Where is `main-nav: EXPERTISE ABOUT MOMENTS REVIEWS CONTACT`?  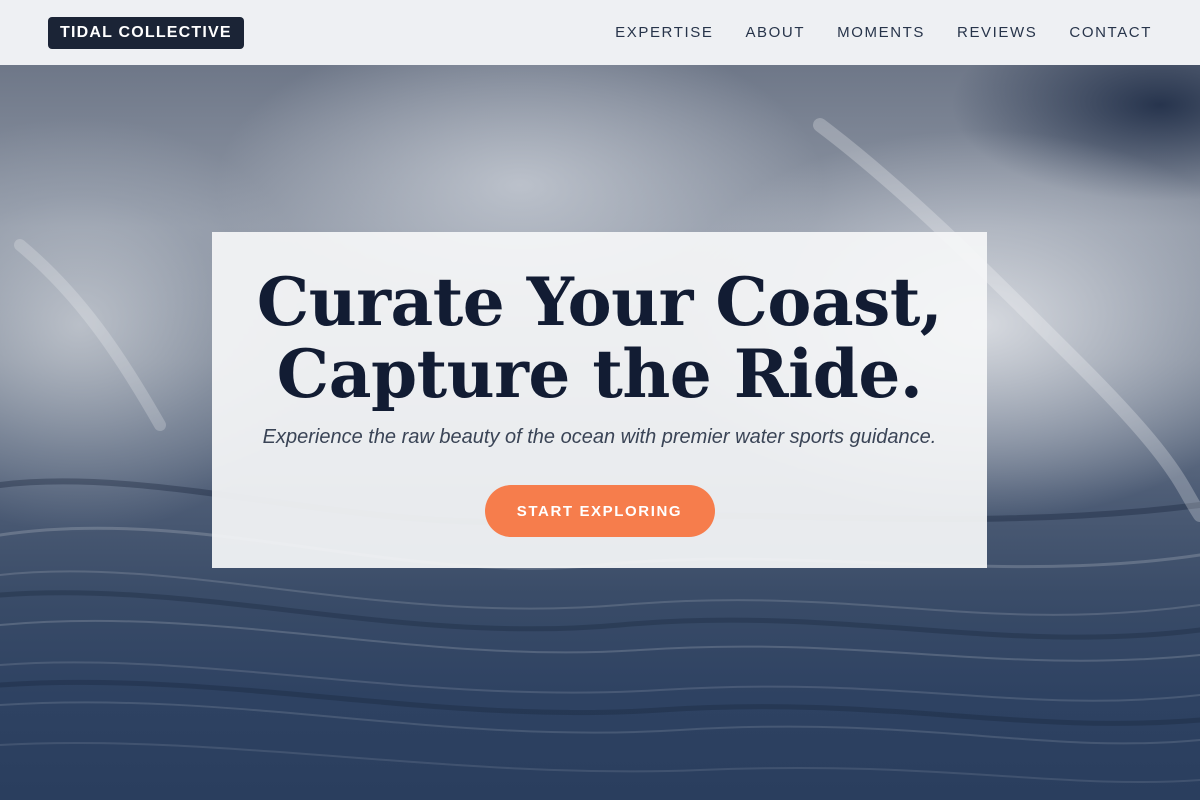 main-nav: EXPERTISE ABOUT MOMENTS REVIEWS CONTACT is located at coordinates (883, 33).